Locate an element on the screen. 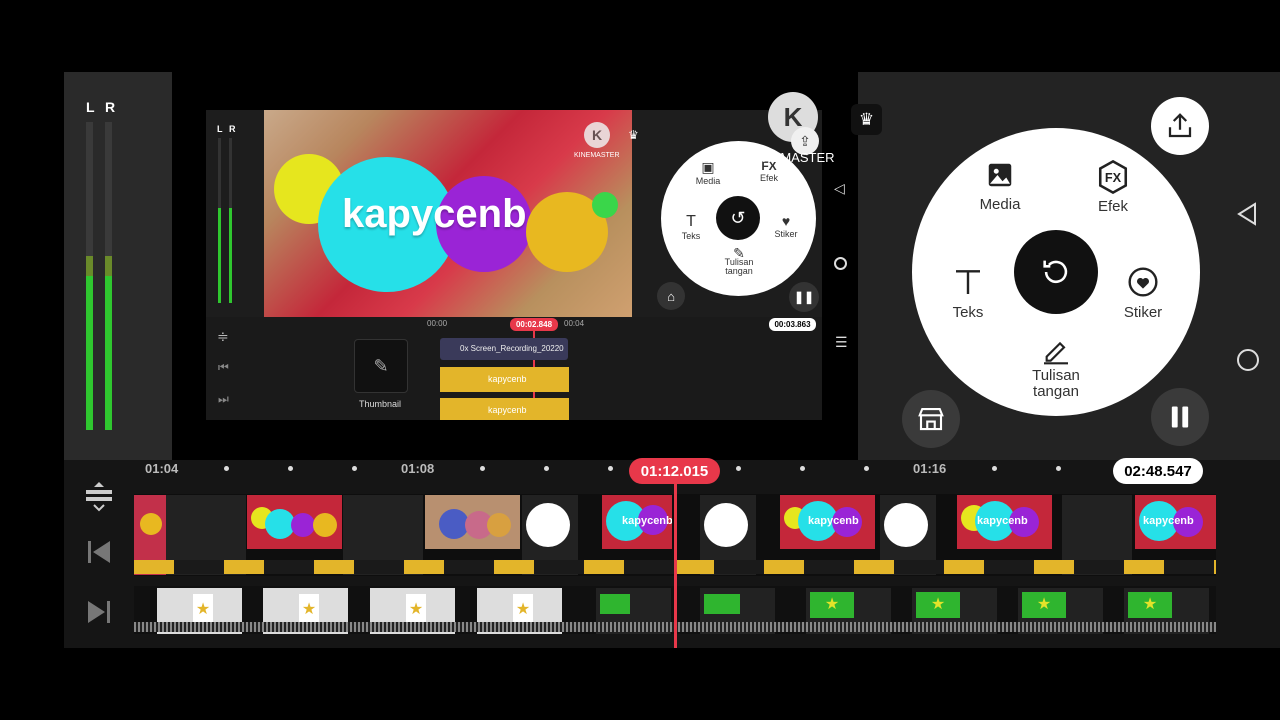  timeline-tick: 01:16 is located at coordinates (930, 468).